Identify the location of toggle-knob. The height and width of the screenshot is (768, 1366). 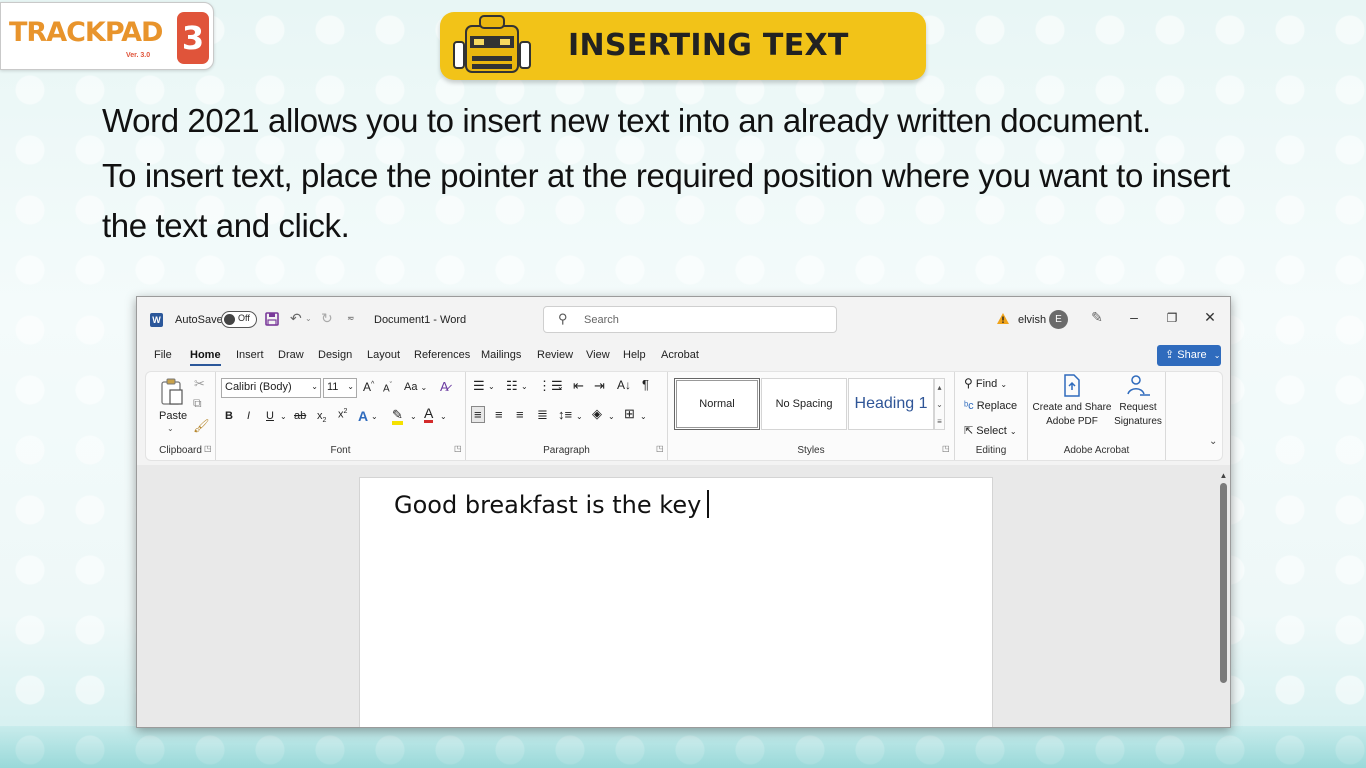
(229, 319).